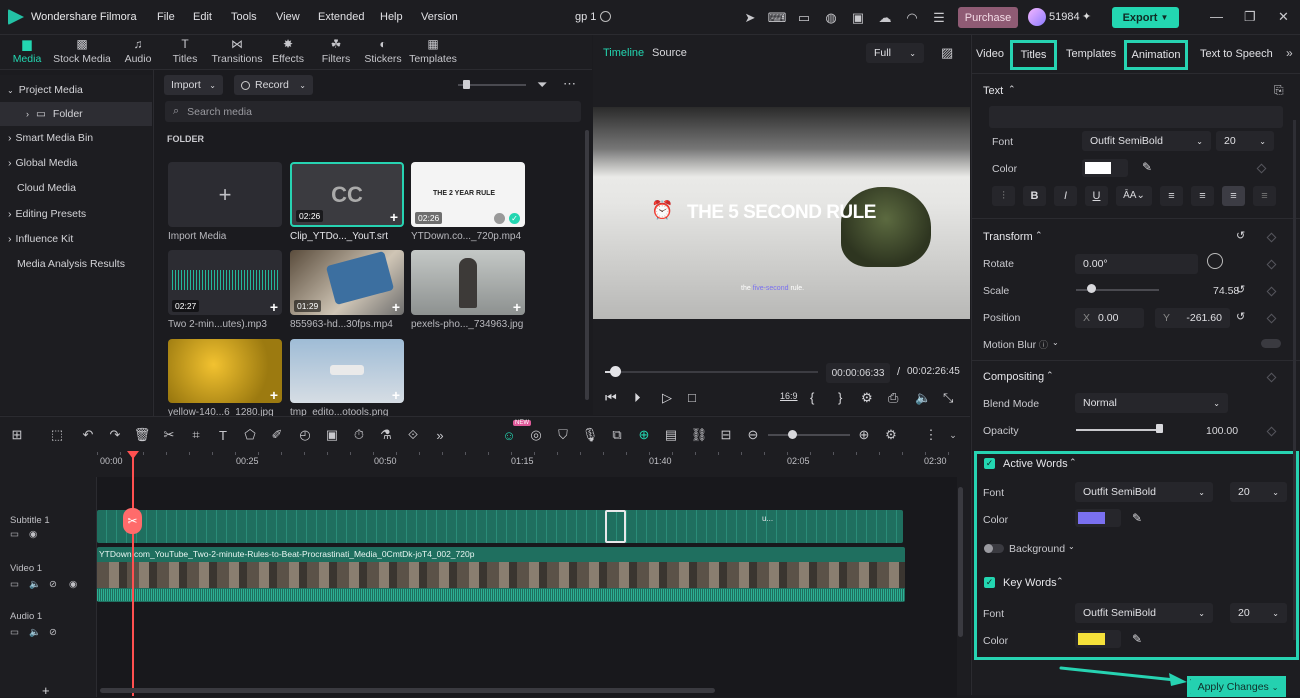 The width and height of the screenshot is (1300, 698). I want to click on menu-file: File, so click(166, 17).